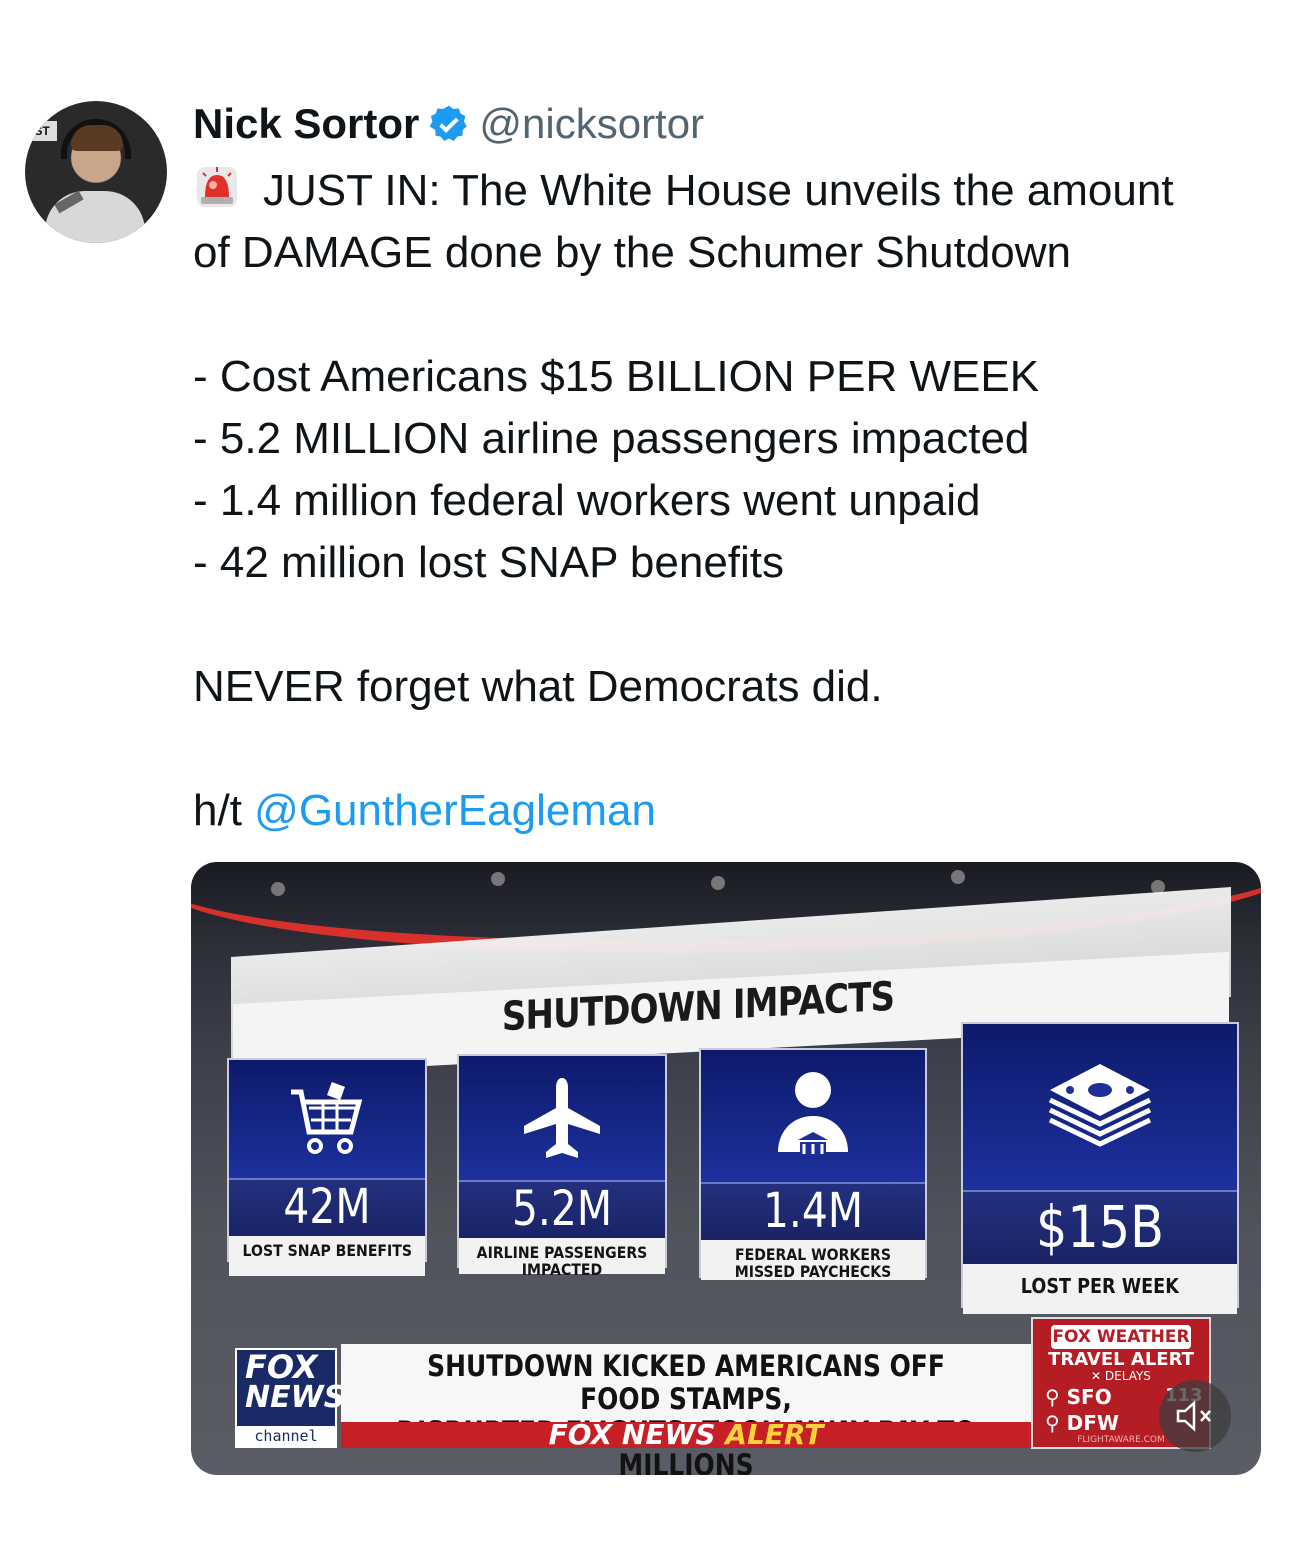 The height and width of the screenshot is (1568, 1289). What do you see at coordinates (95, 217) in the screenshot?
I see `avatar-shirt` at bounding box center [95, 217].